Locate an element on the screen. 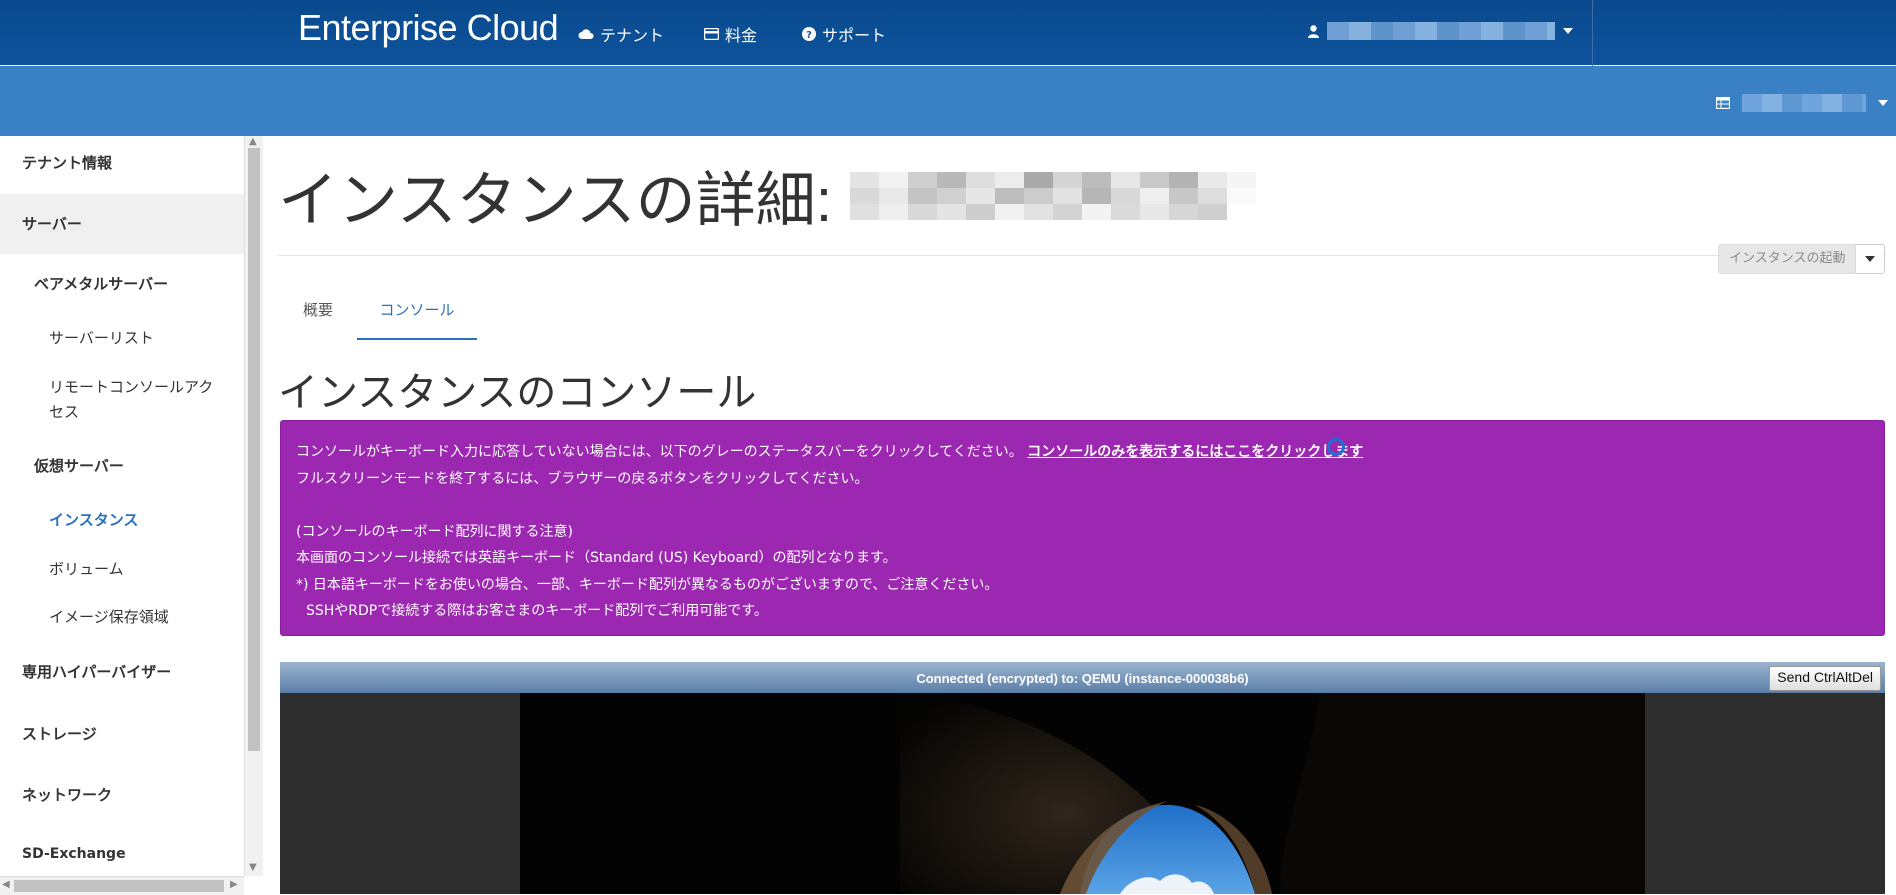  sidebar-item-tenant-info: テナント情報 is located at coordinates (67, 162).